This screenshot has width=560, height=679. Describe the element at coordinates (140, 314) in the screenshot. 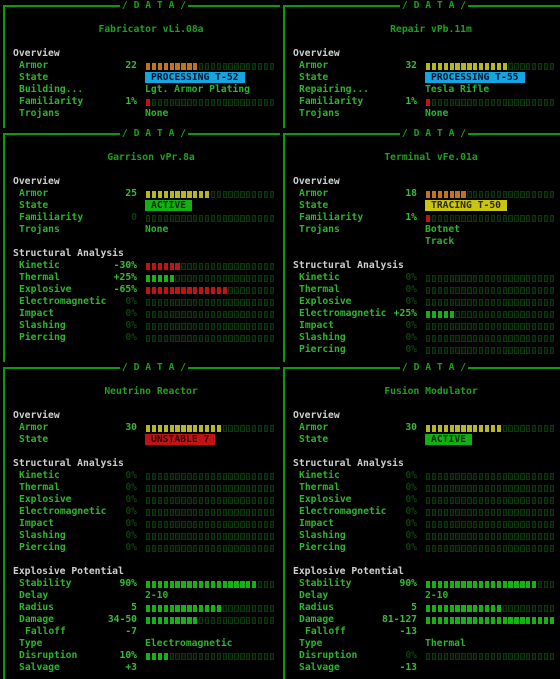

I see `stat-row-impact: Impact 0%` at that location.